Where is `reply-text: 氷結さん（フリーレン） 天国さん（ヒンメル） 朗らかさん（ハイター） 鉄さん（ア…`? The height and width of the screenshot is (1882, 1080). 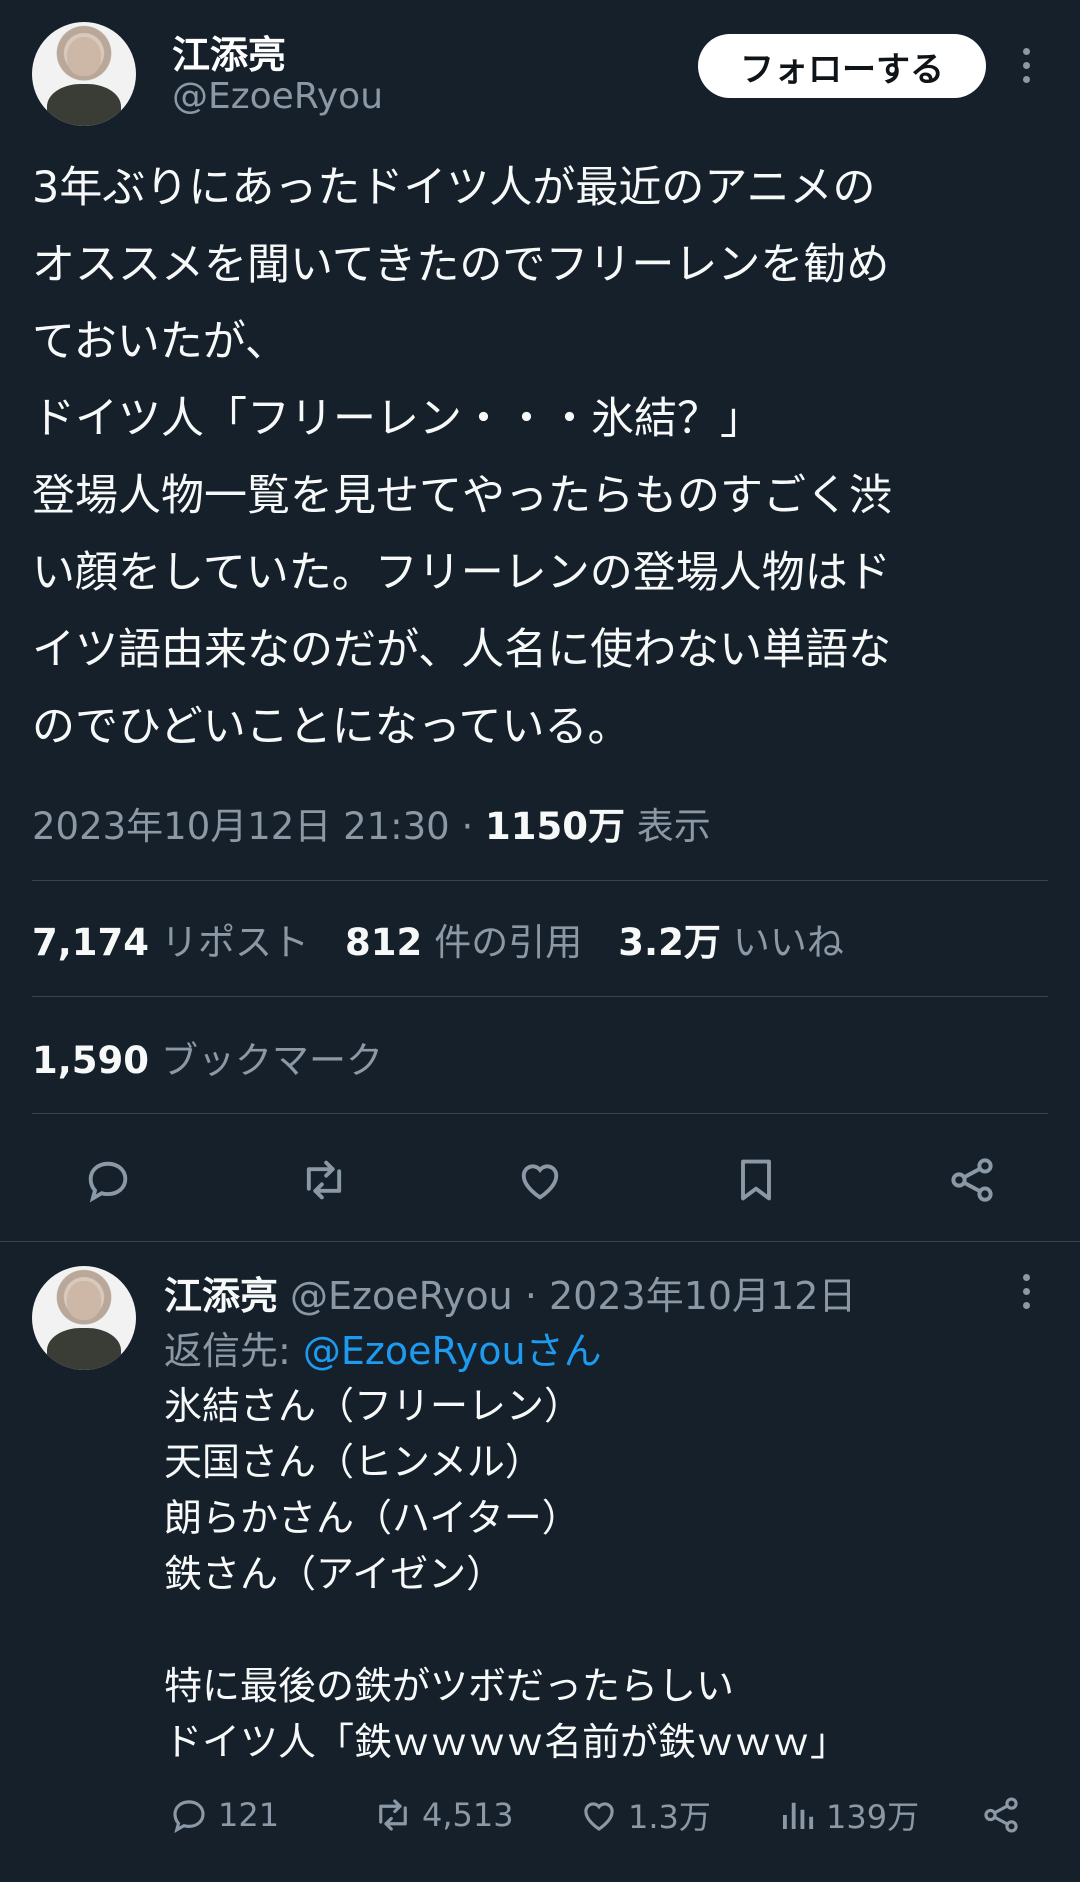 reply-text: 氷結さん（フリーレン） 天国さん（ヒンメル） 朗らかさん（ハイター） 鉄さん（ア… is located at coordinates (506, 1574).